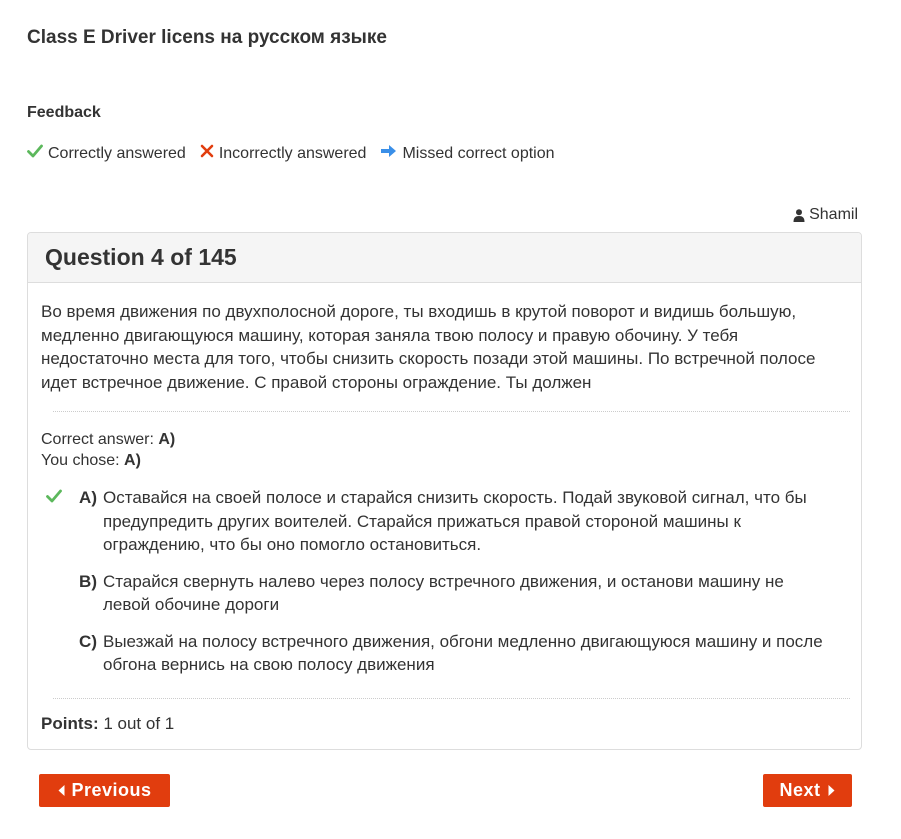  Describe the element at coordinates (132, 460) in the screenshot. I see `you-chose-value: A)` at that location.